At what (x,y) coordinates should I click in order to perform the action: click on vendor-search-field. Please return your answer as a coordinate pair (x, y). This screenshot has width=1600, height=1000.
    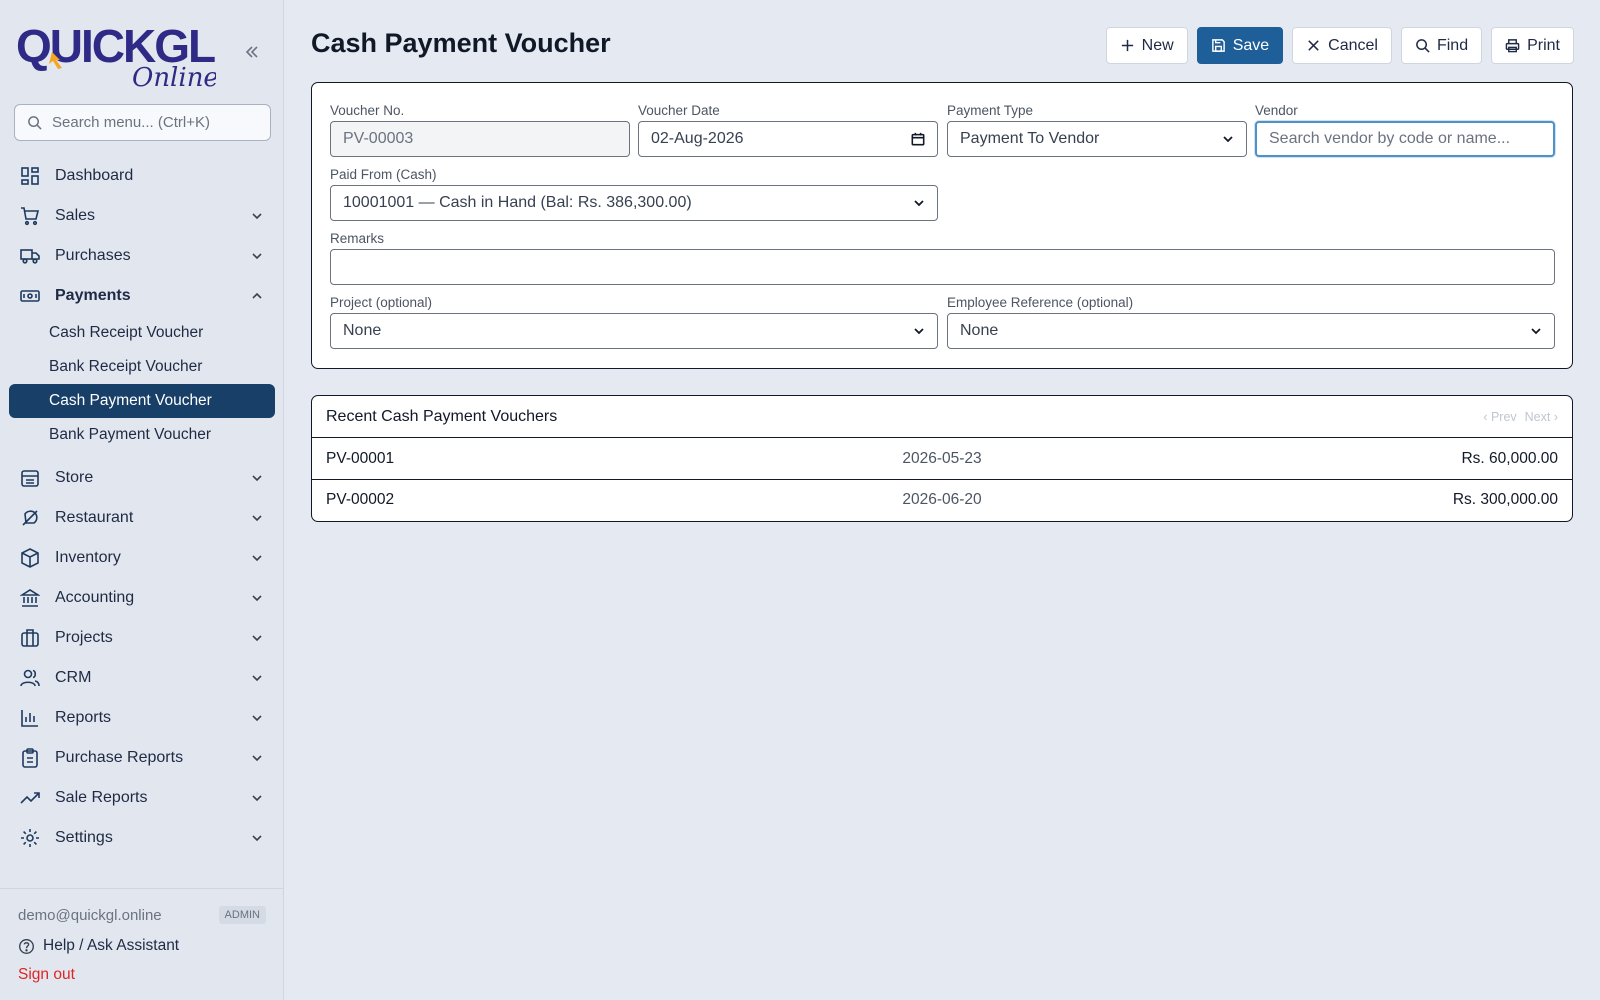
    Looking at the image, I should click on (1405, 139).